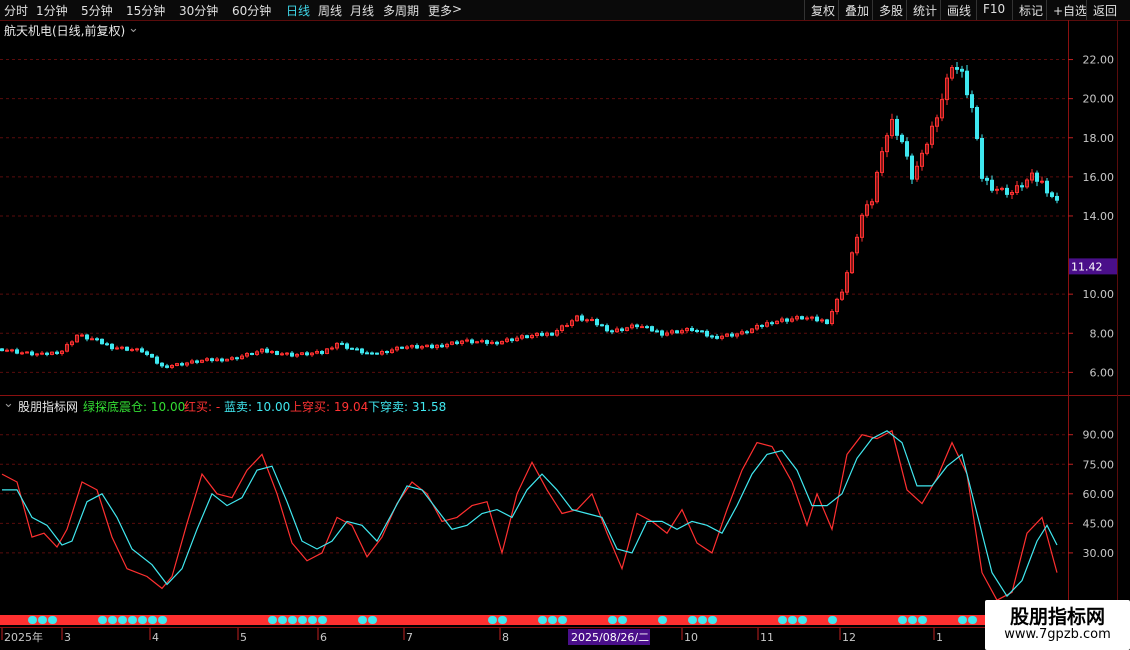 Image resolution: width=1130 pixels, height=650 pixels. Describe the element at coordinates (65, 31) in the screenshot. I see `stock-title: 航天机电(日线,前复权)` at that location.